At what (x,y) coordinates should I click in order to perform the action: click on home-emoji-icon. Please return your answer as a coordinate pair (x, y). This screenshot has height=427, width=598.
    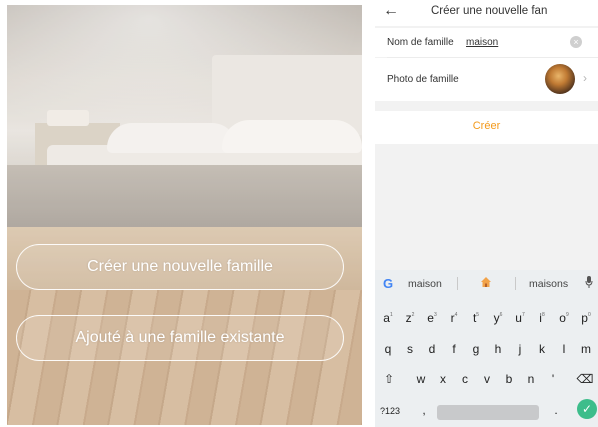
    Looking at the image, I should click on (486, 282).